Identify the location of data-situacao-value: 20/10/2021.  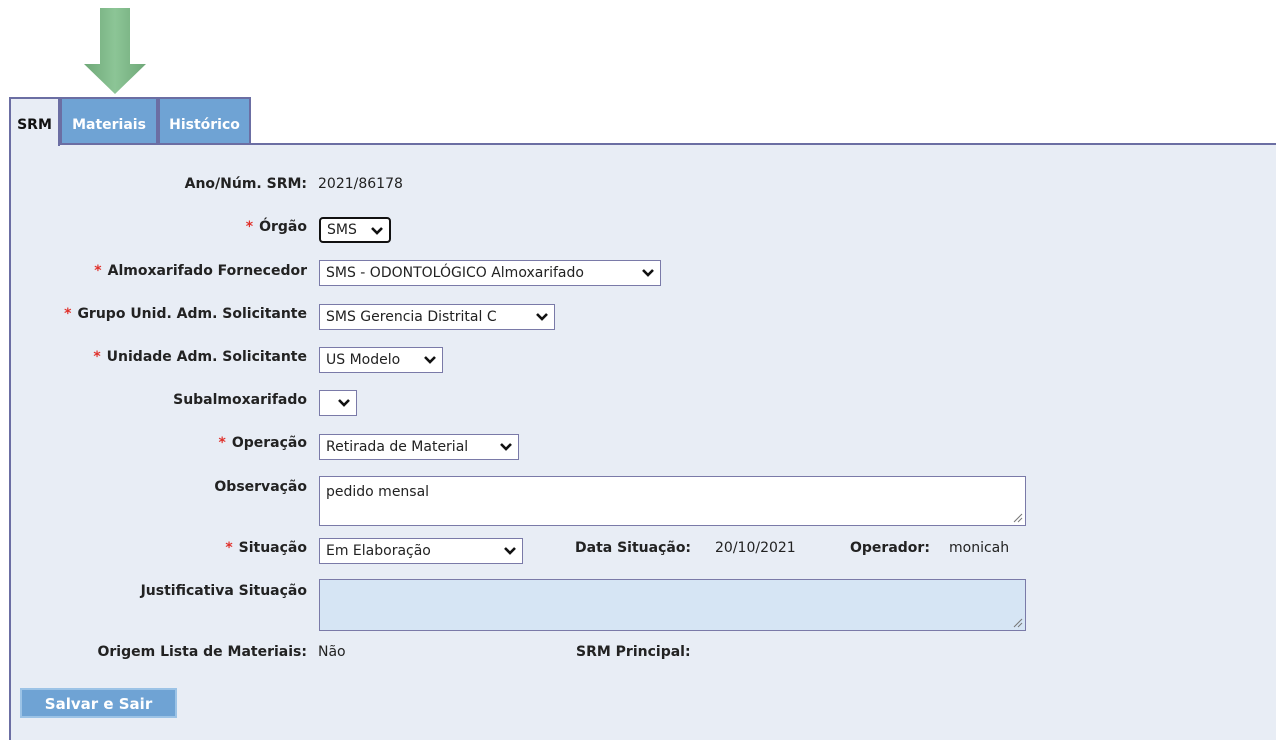
(755, 548).